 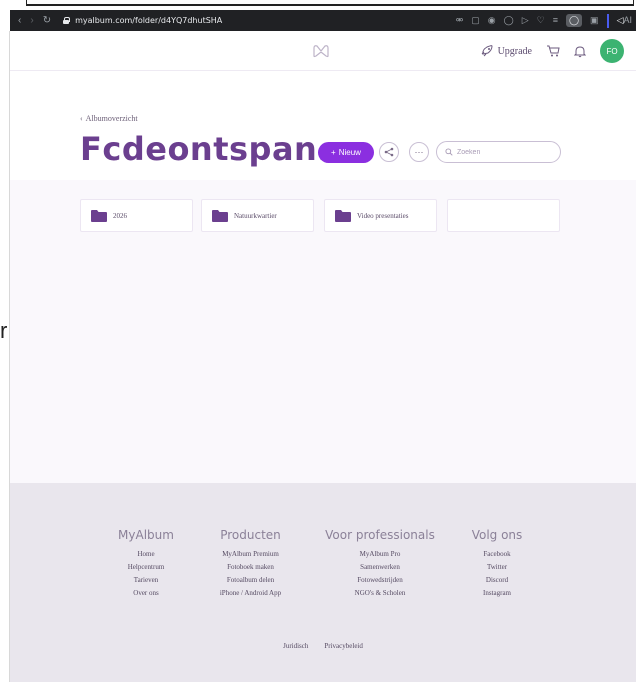 I want to click on footer-heading: Producten, so click(x=250, y=535).